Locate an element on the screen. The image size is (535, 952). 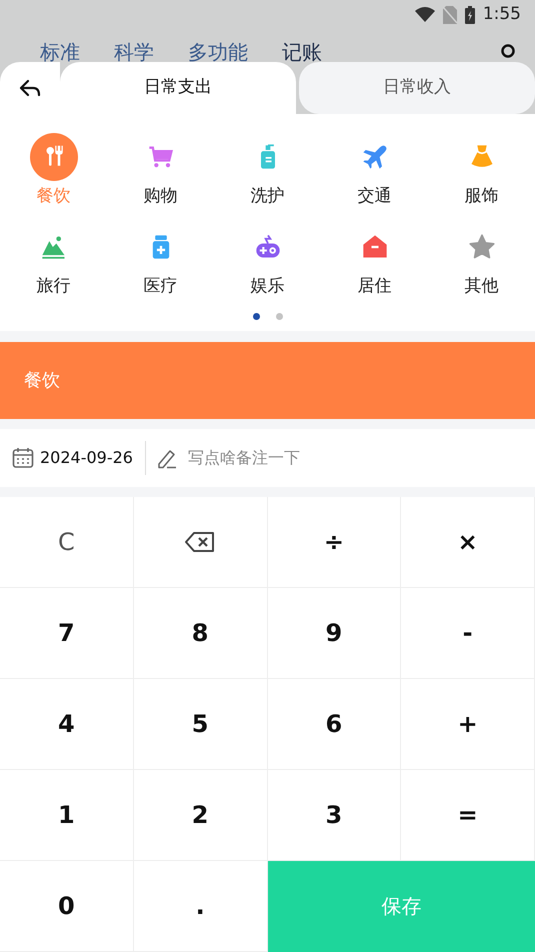
tab: 记账 is located at coordinates (302, 52).